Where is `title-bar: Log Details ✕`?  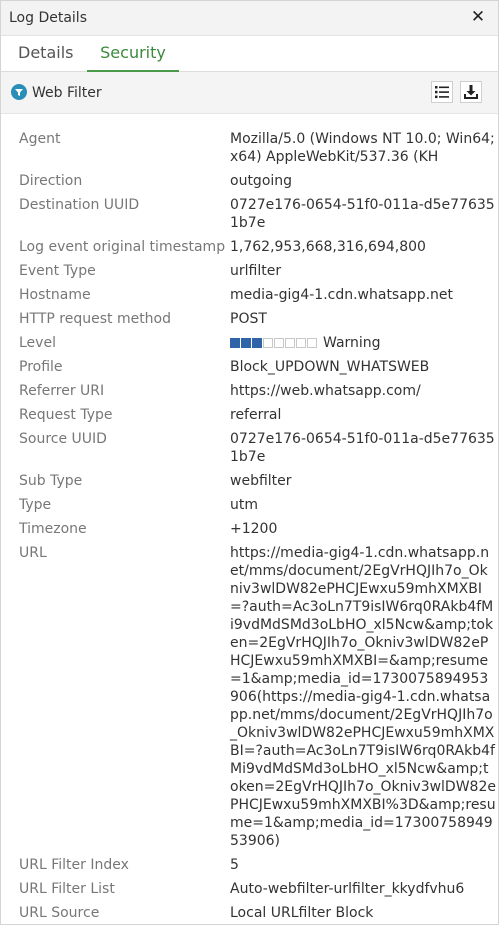
title-bar: Log Details ✕ is located at coordinates (249, 18).